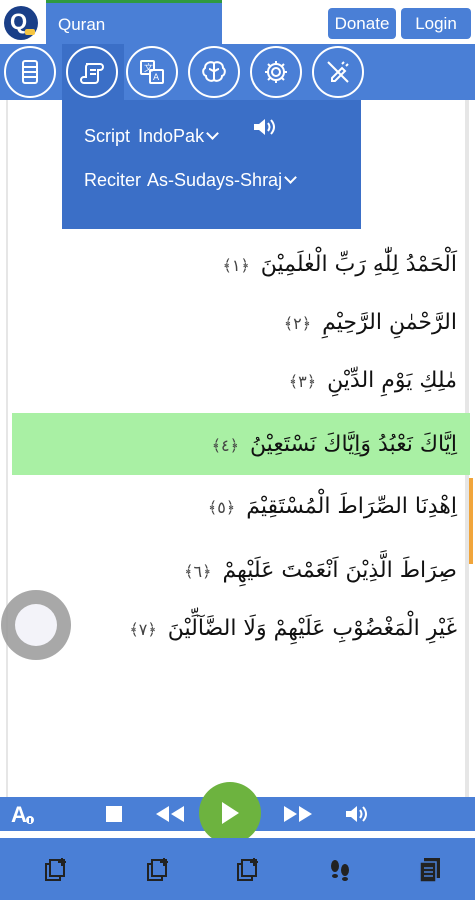  Describe the element at coordinates (225, 445) in the screenshot. I see `verse-number: ﴿٤﴾` at that location.